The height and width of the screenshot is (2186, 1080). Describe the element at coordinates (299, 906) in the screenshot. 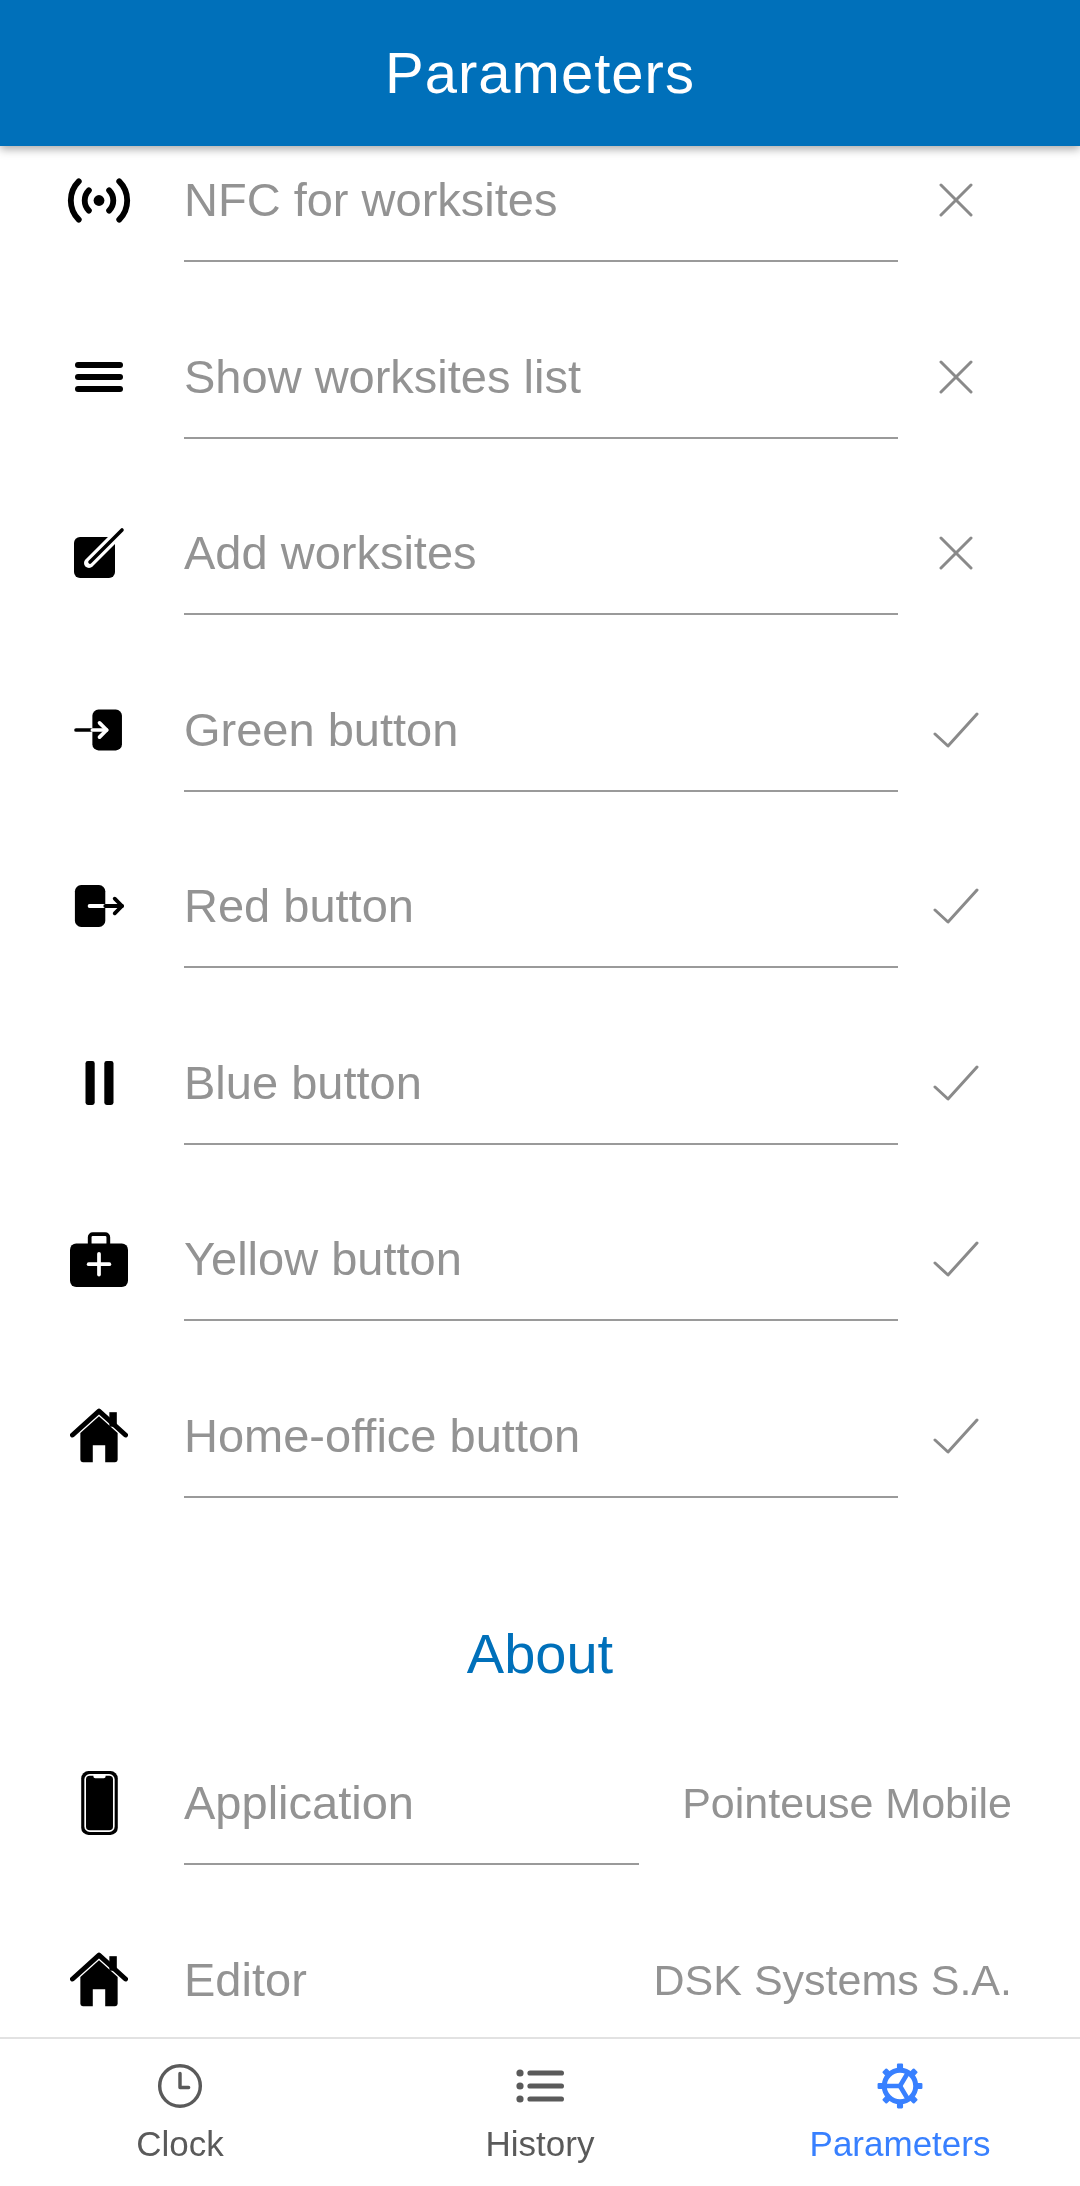

I see `setting-label: Red button` at that location.